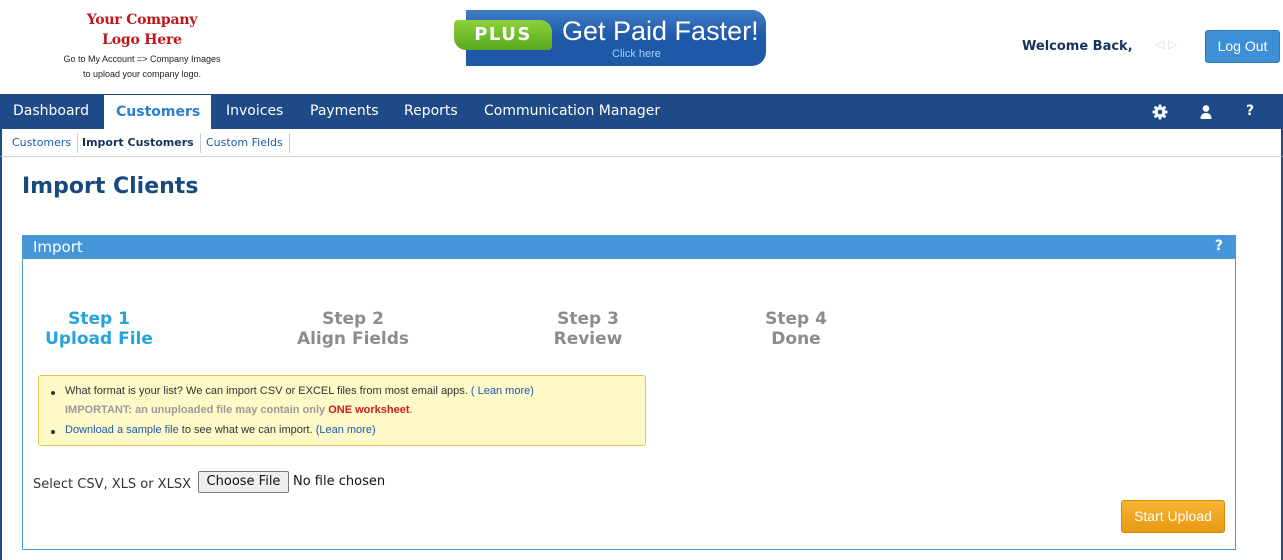 The image size is (1283, 560). What do you see at coordinates (339, 481) in the screenshot?
I see `file-status-text: No file chosen` at bounding box center [339, 481].